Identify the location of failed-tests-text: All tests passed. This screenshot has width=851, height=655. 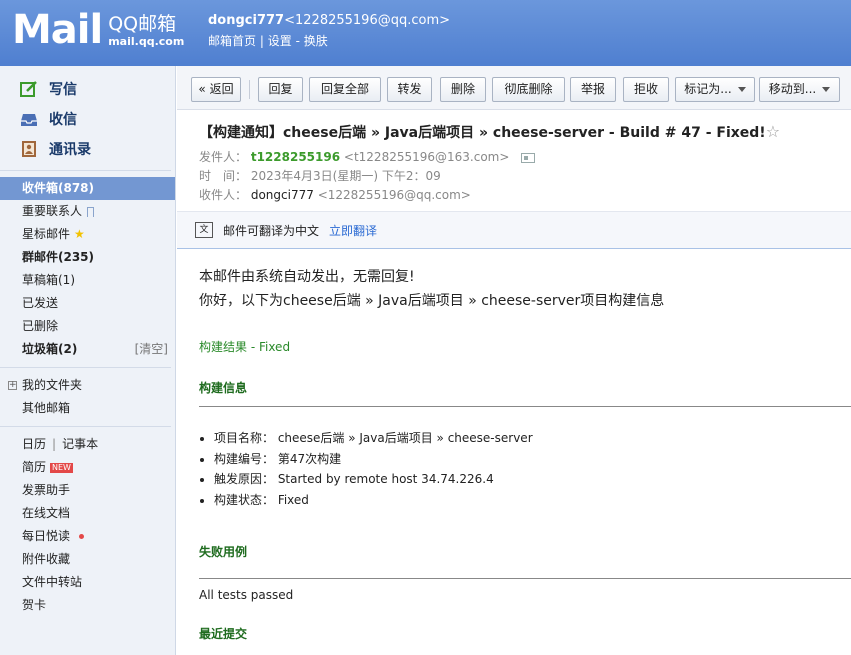
(246, 595).